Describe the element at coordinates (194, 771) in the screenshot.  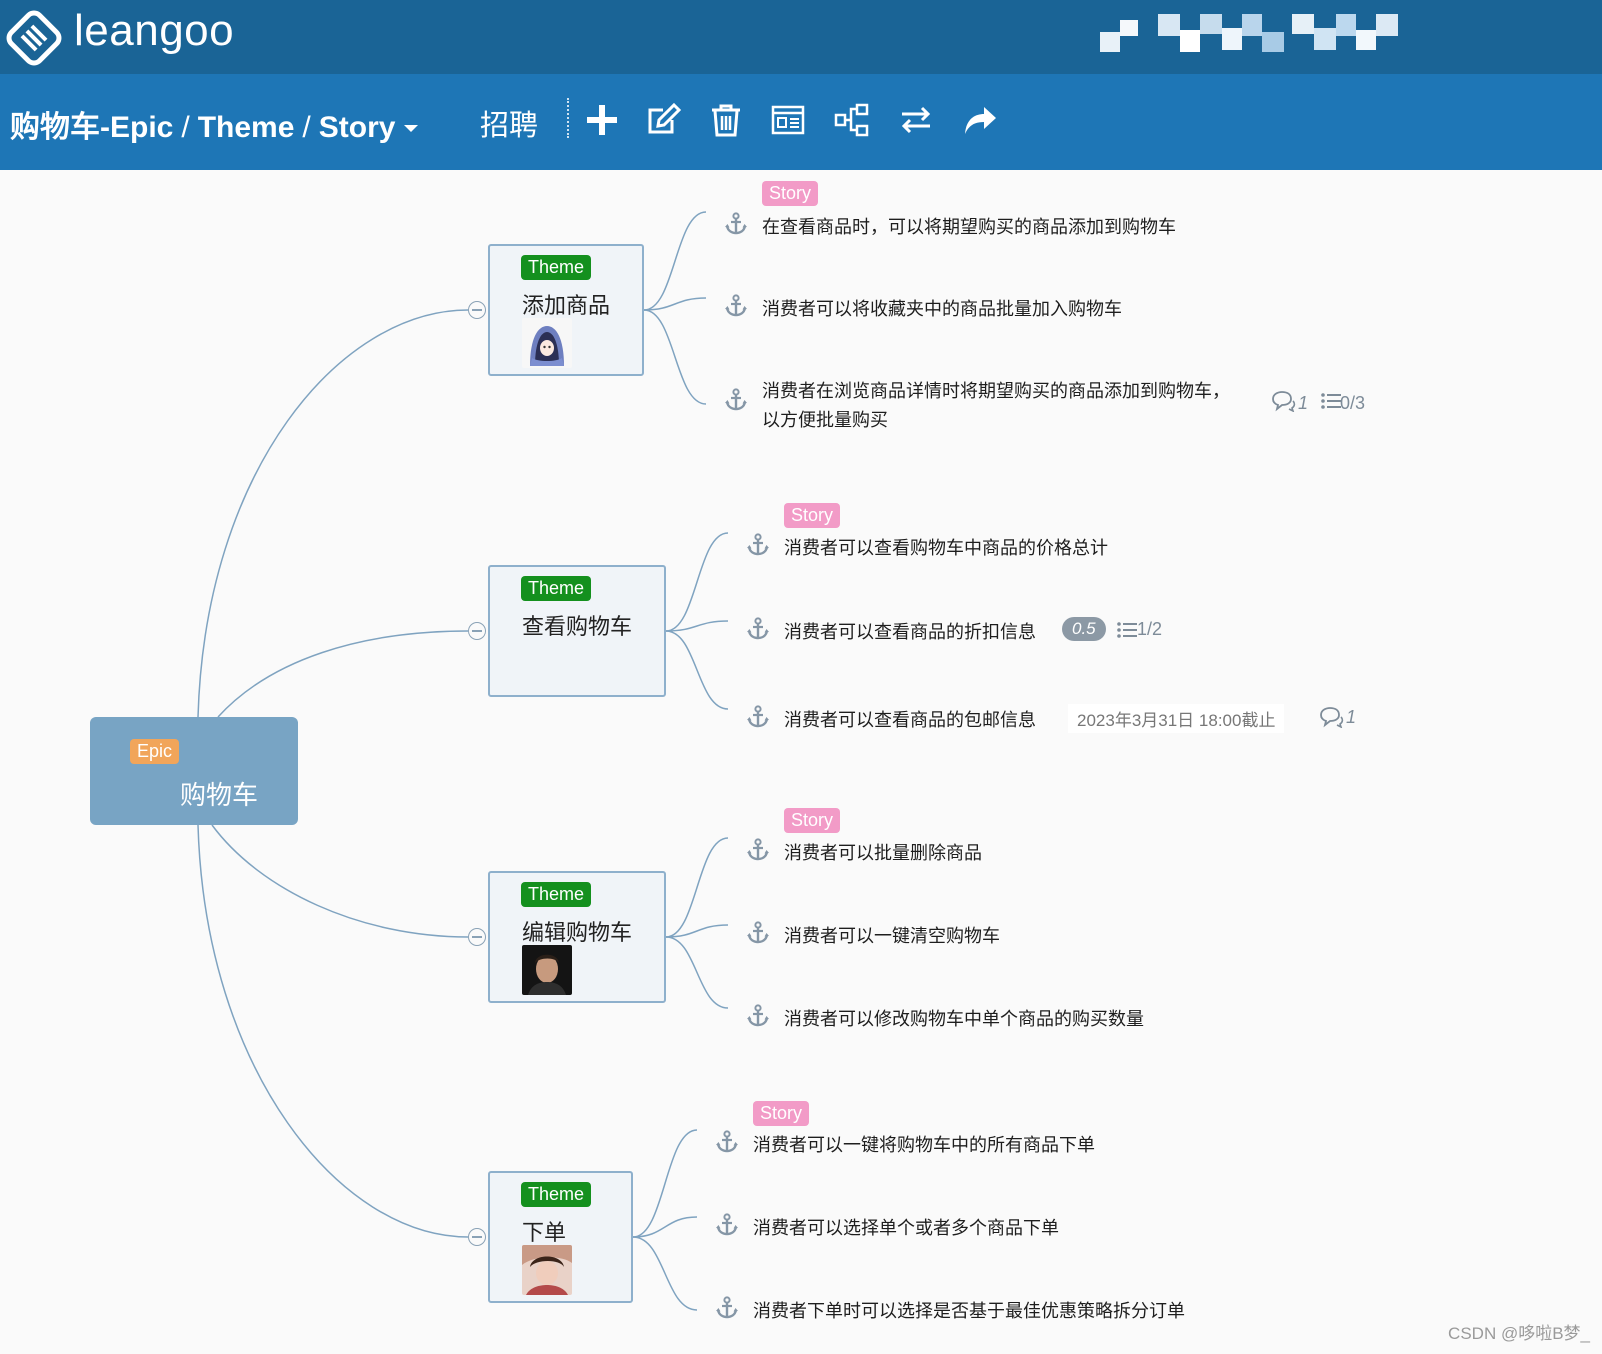
I see `epic-node: Epic 购物车` at that location.